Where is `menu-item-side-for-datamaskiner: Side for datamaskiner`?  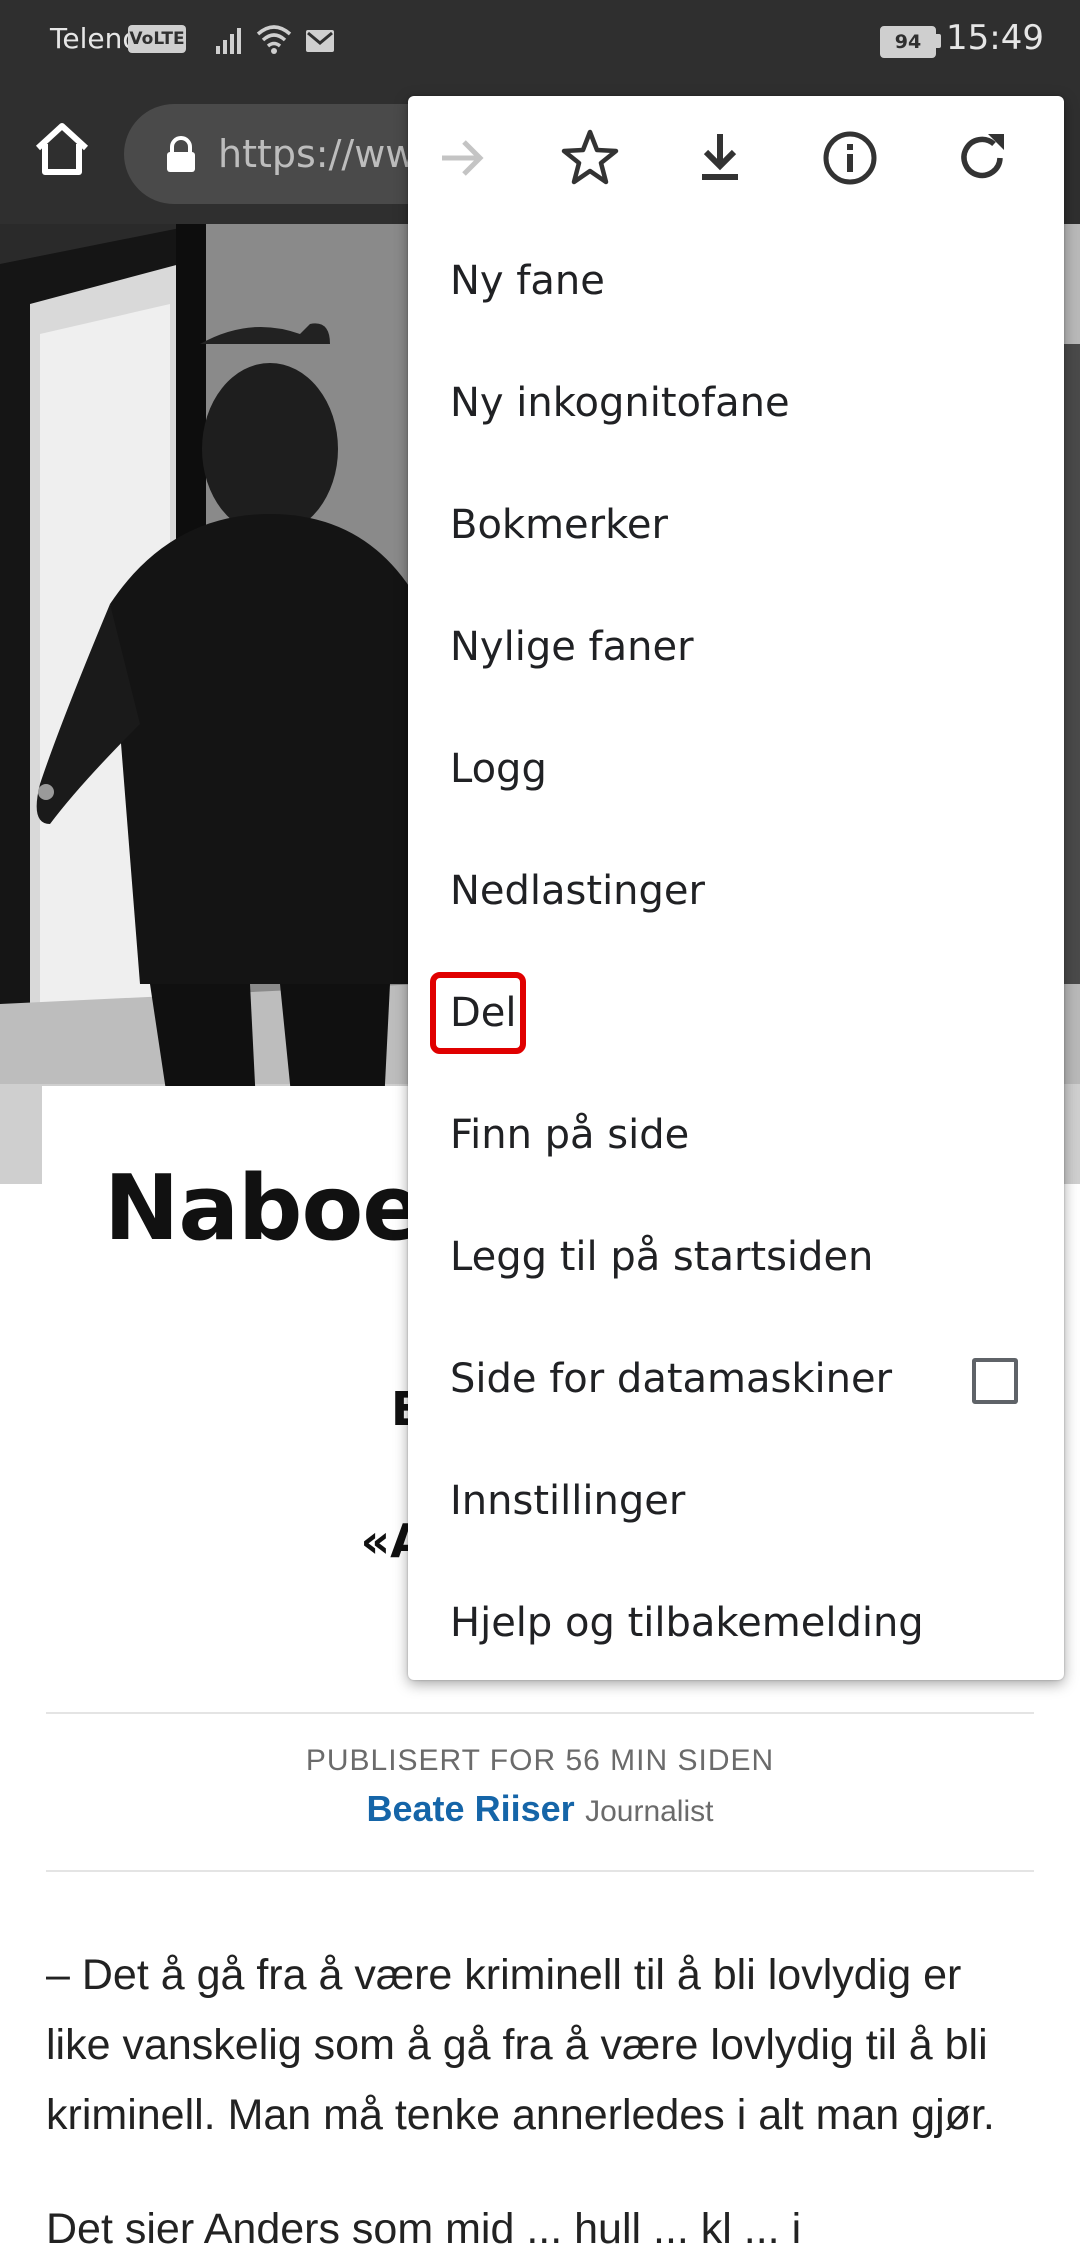
menu-item-side-for-datamaskiner: Side for datamaskiner is located at coordinates (736, 1379).